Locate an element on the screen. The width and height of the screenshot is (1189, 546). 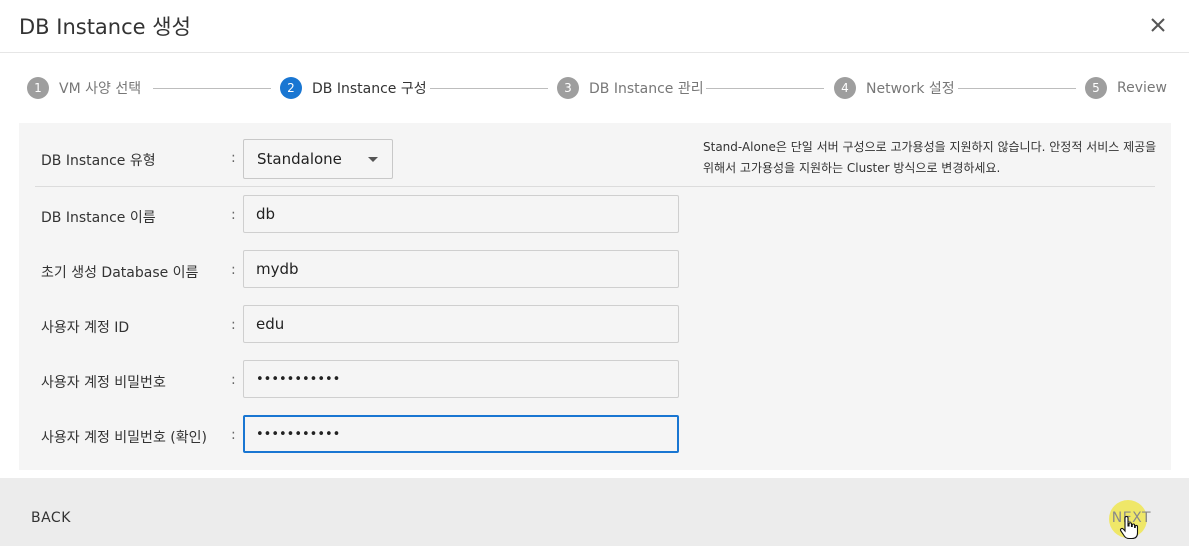
user-id-input is located at coordinates (461, 324).